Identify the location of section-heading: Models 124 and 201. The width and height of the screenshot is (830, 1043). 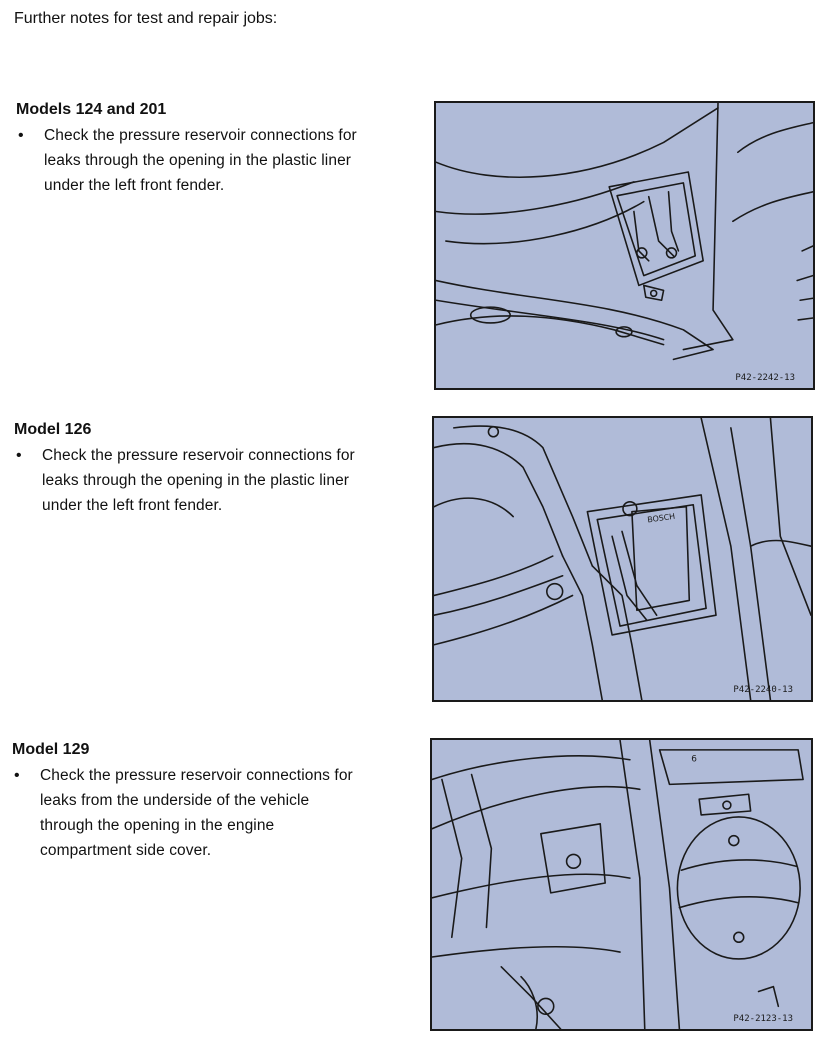
(91, 109).